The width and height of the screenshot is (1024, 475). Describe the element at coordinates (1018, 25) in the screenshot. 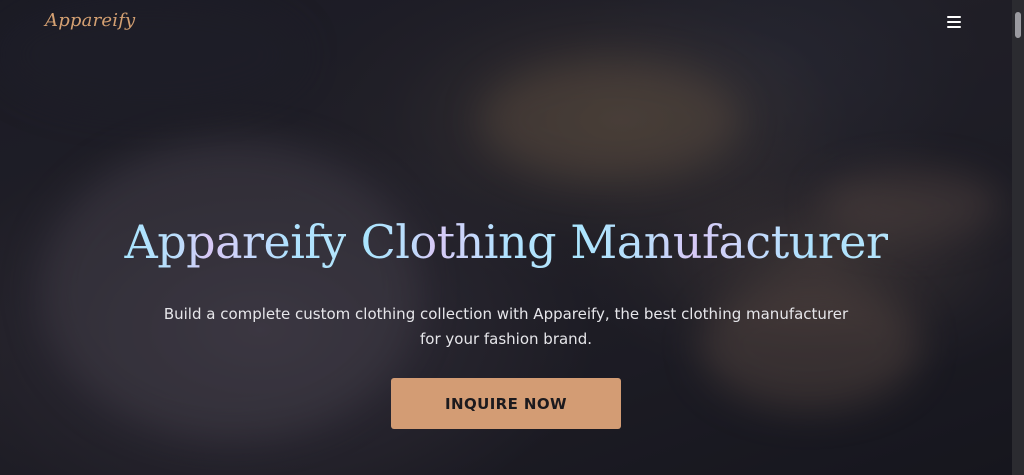

I see `scrollbar-thumb` at that location.